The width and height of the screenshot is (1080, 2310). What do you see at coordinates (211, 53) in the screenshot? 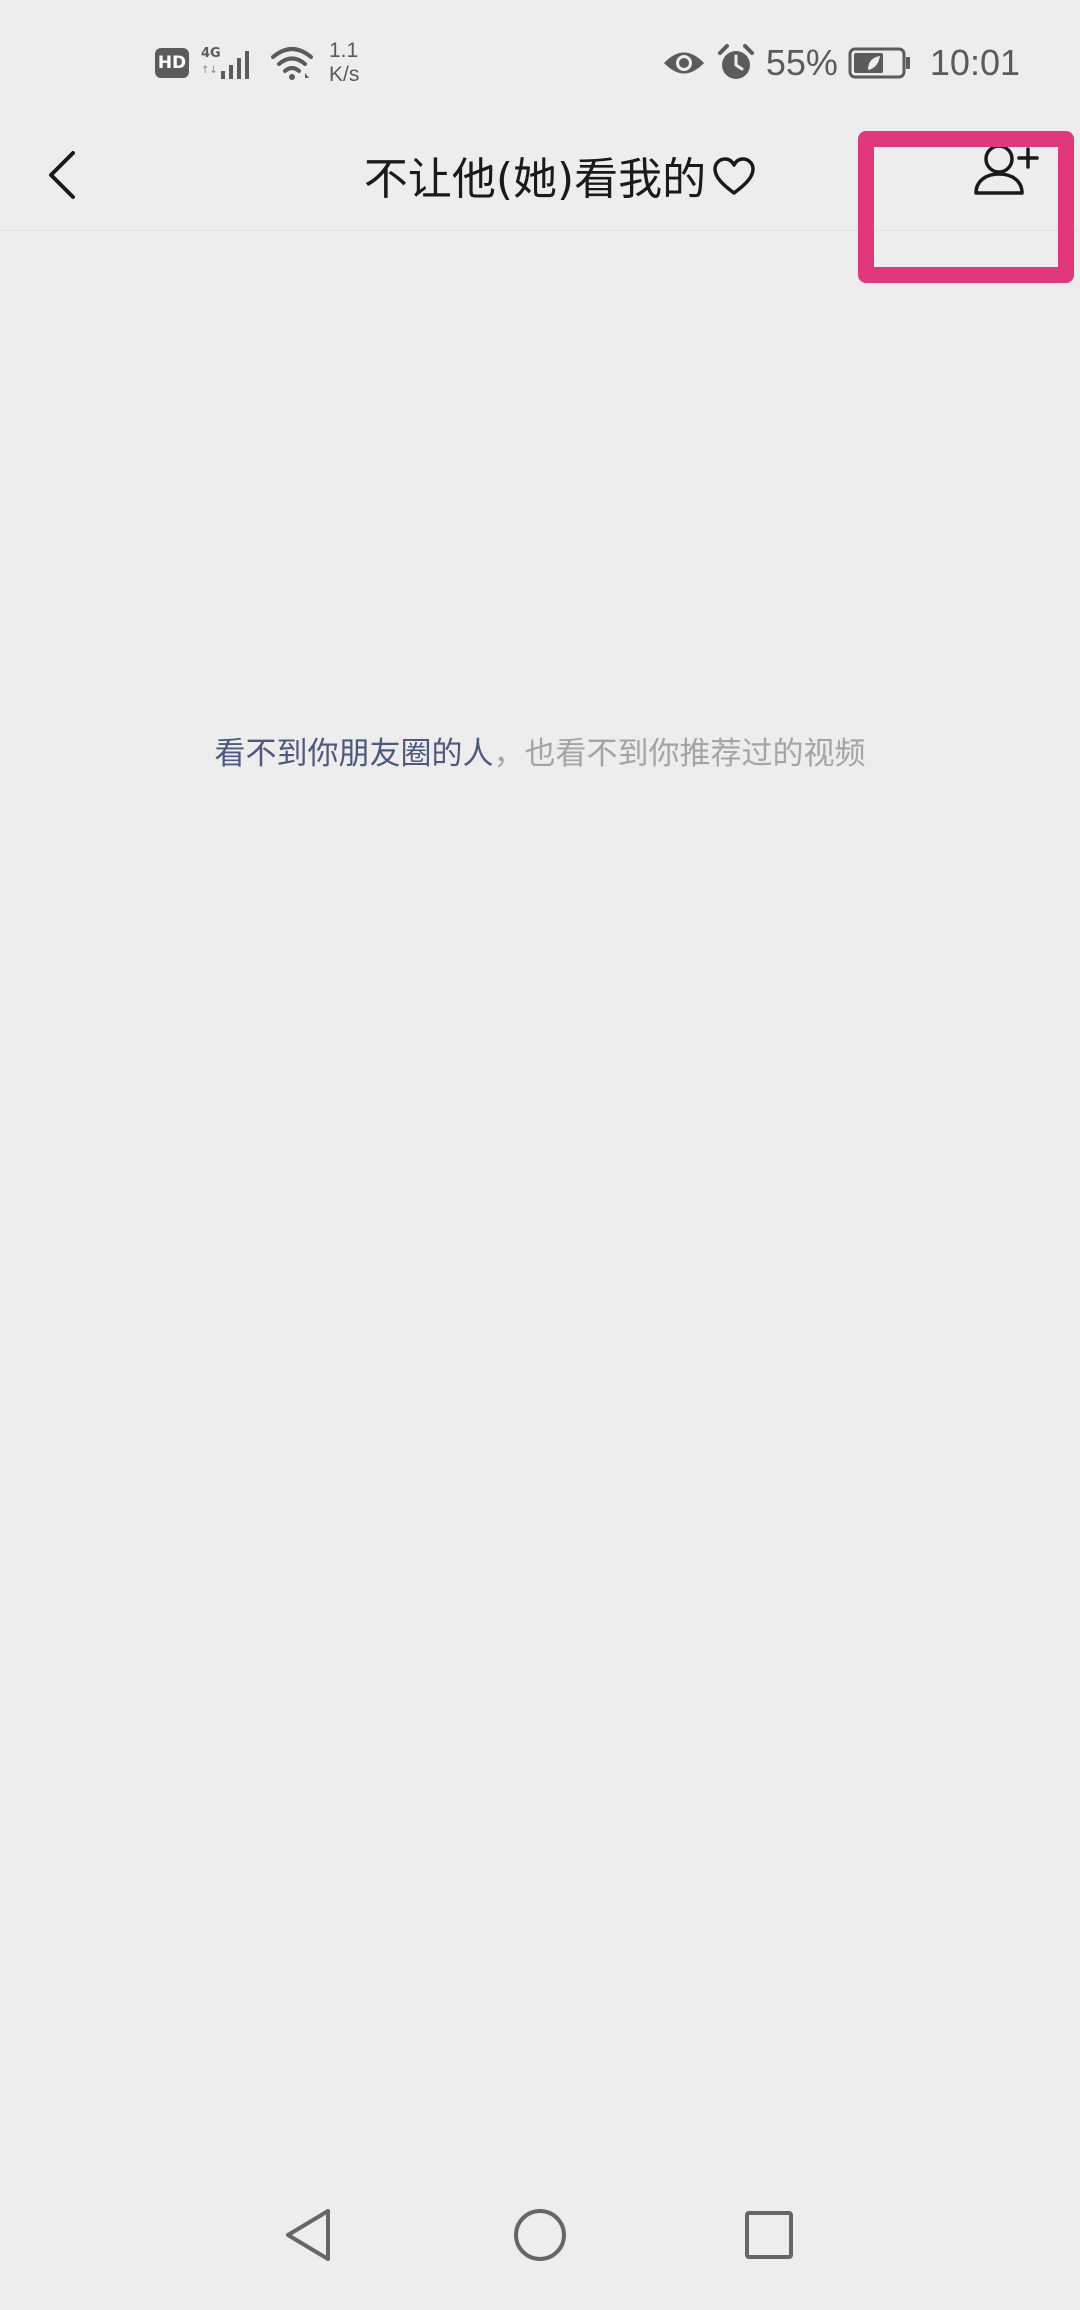
I see `network-type-label: 4G` at bounding box center [211, 53].